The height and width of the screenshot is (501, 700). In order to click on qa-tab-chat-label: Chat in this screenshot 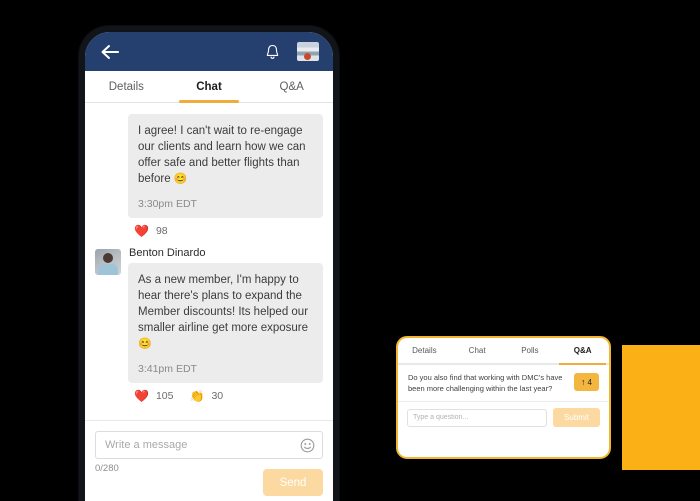, I will do `click(477, 350)`.